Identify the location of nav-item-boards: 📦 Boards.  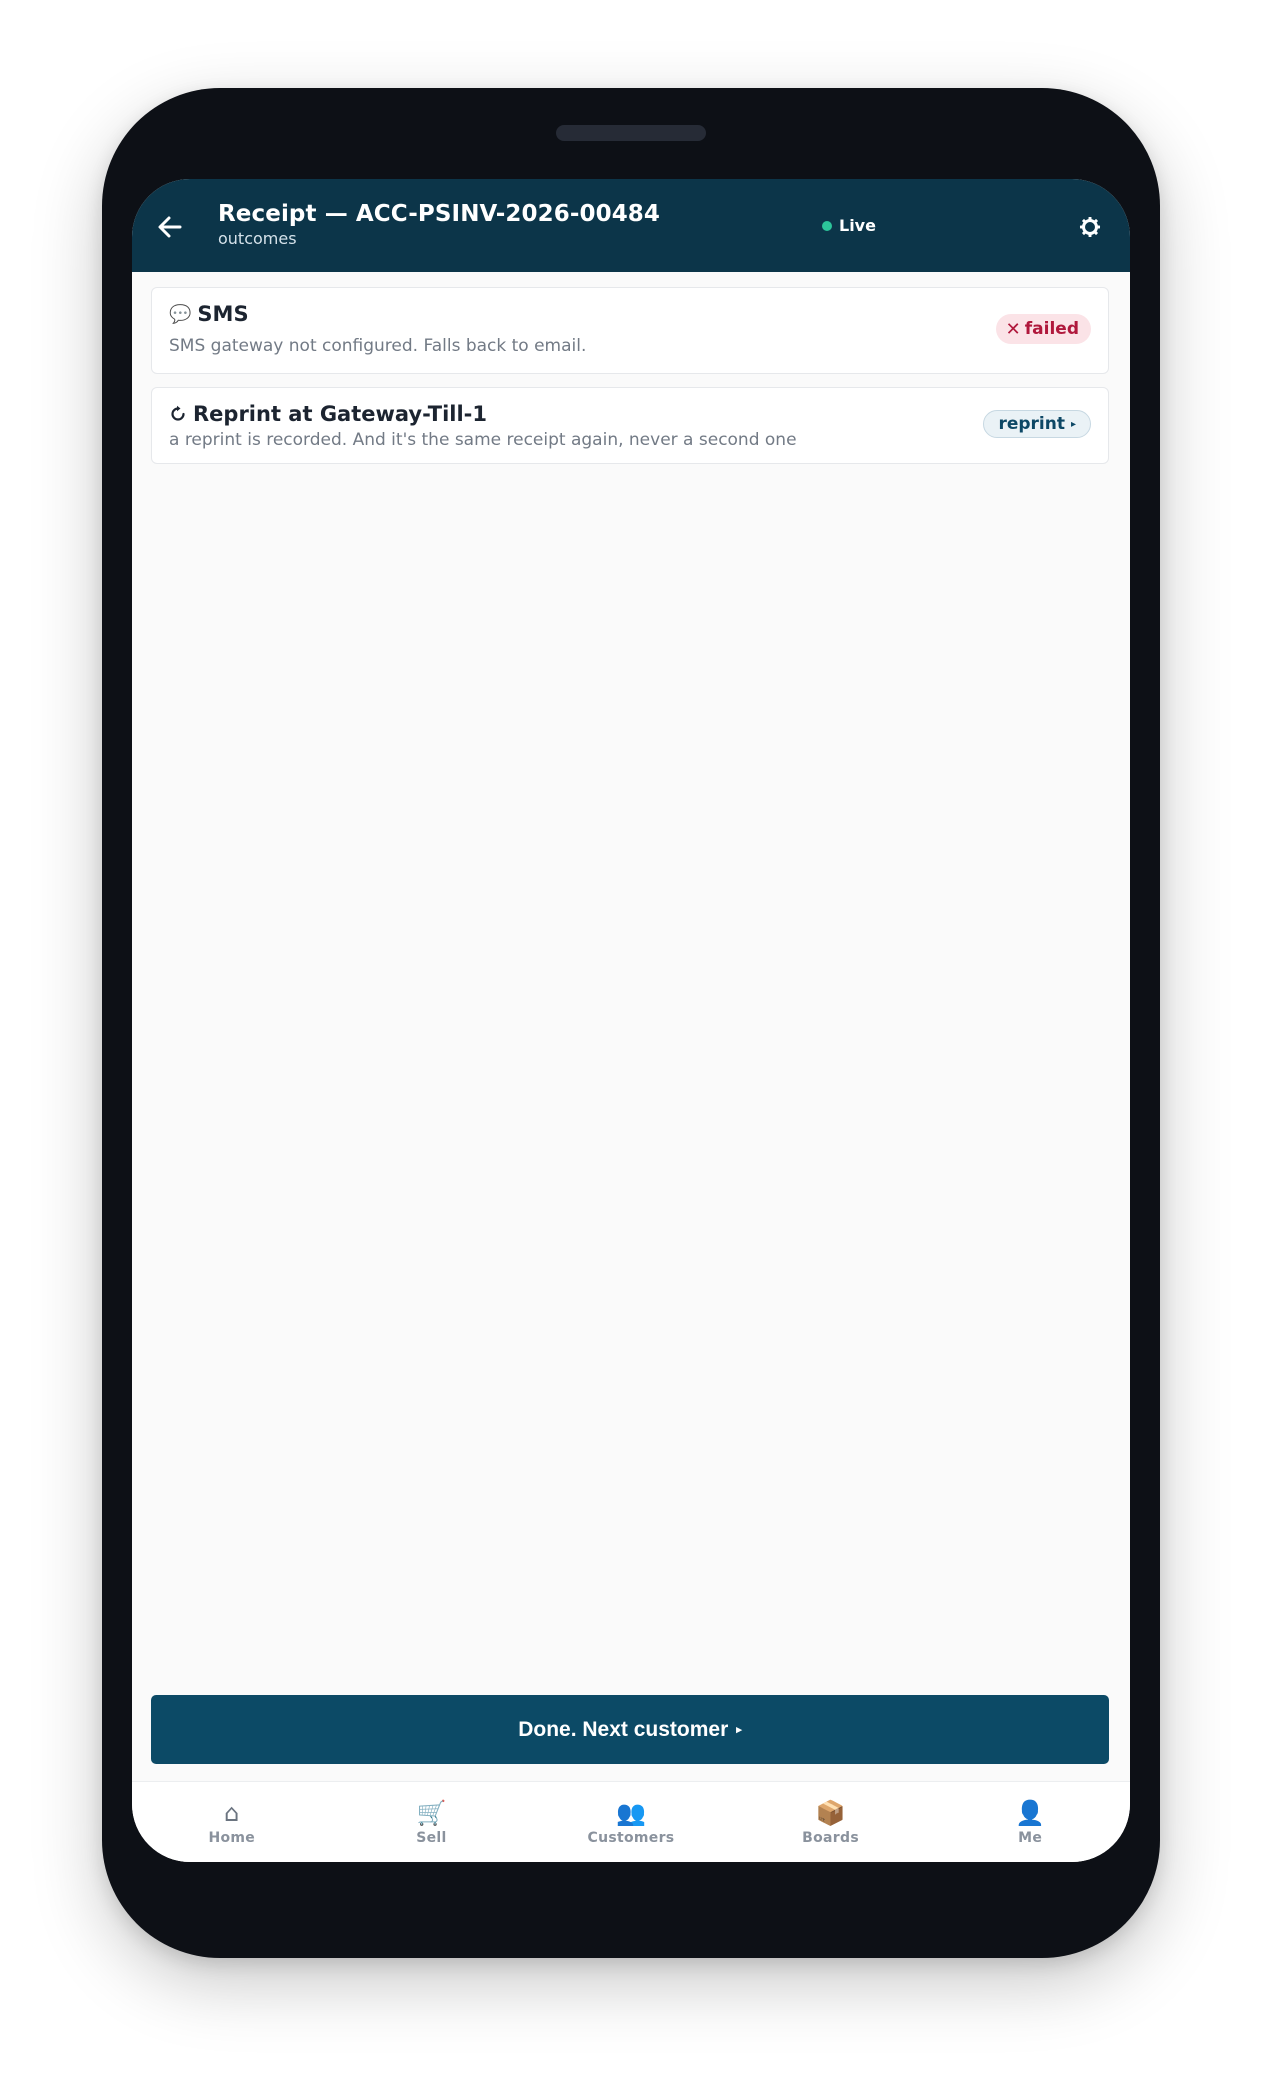
(831, 1822).